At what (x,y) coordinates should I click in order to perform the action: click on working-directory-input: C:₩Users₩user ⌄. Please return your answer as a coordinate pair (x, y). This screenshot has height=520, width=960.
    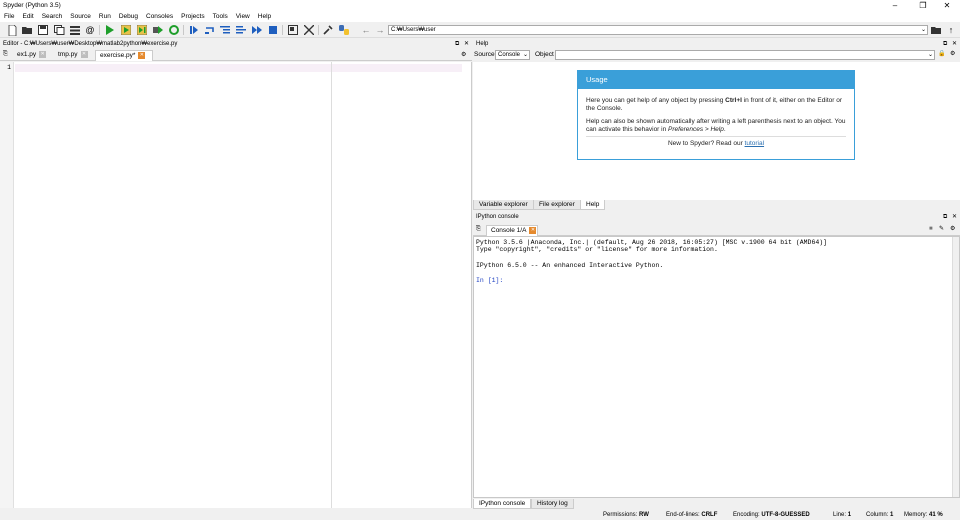
    Looking at the image, I should click on (658, 30).